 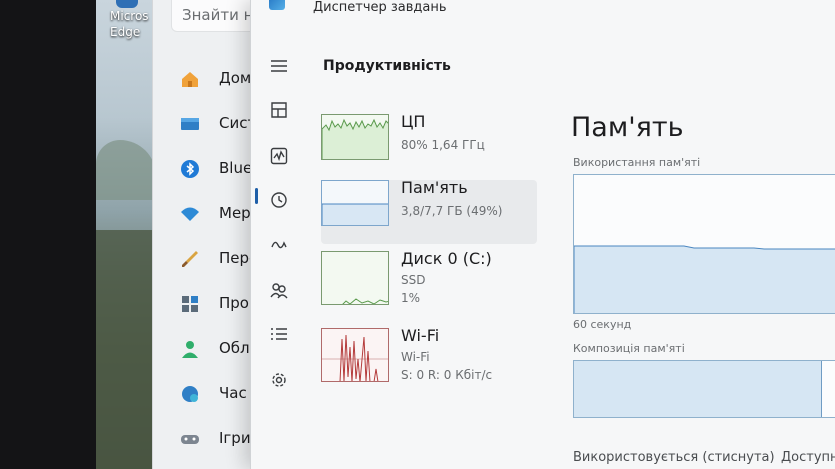 What do you see at coordinates (127, 25) in the screenshot?
I see `desktop-shortcut-edge: Micros Edge` at bounding box center [127, 25].